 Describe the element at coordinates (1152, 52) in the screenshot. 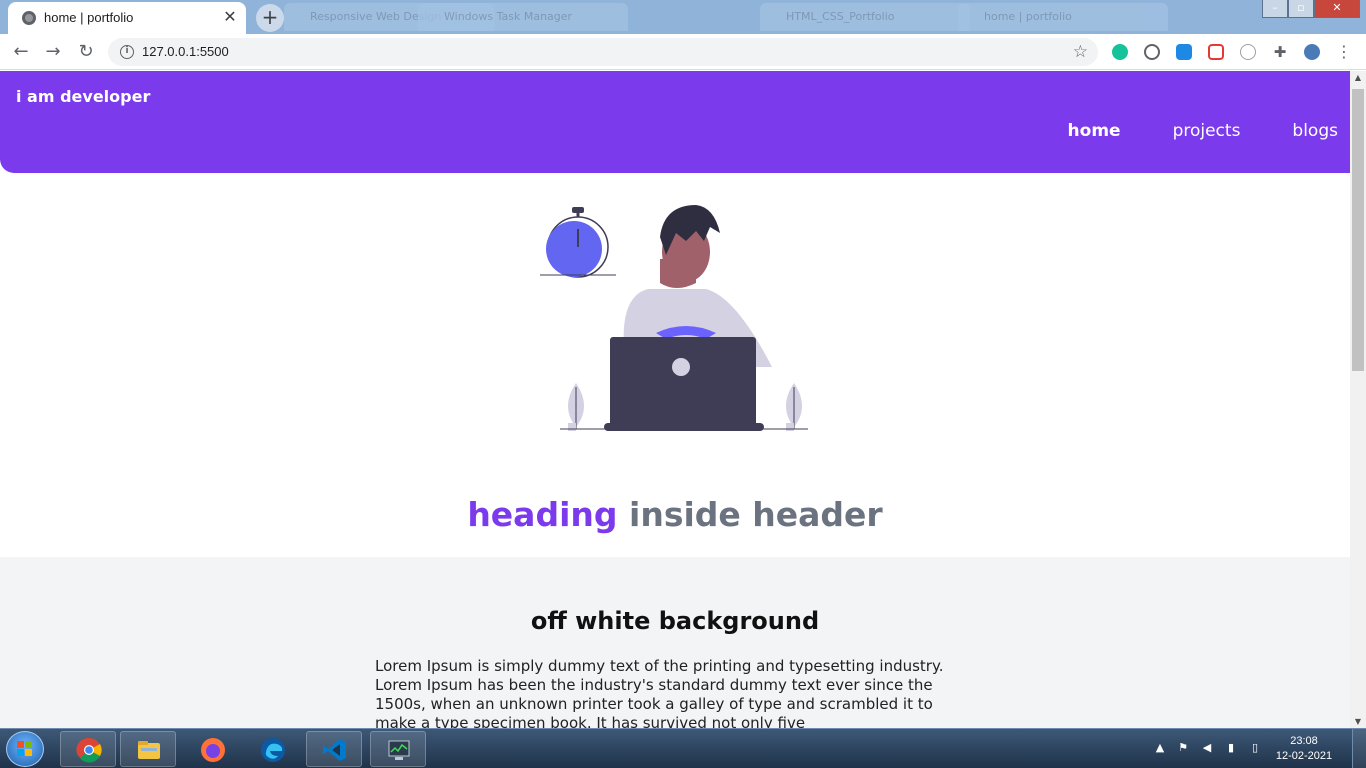

I see `skype-extension-icon` at that location.